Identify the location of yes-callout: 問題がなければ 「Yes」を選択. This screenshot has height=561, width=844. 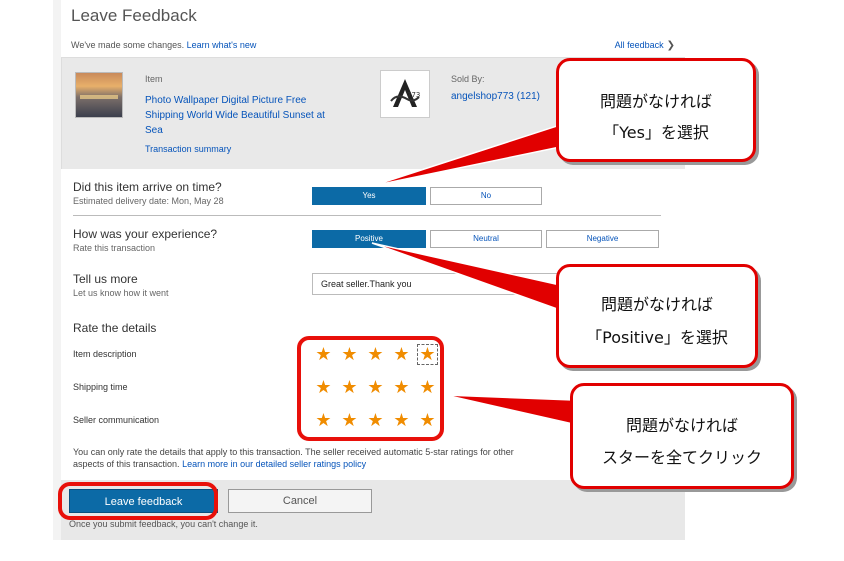
(656, 110).